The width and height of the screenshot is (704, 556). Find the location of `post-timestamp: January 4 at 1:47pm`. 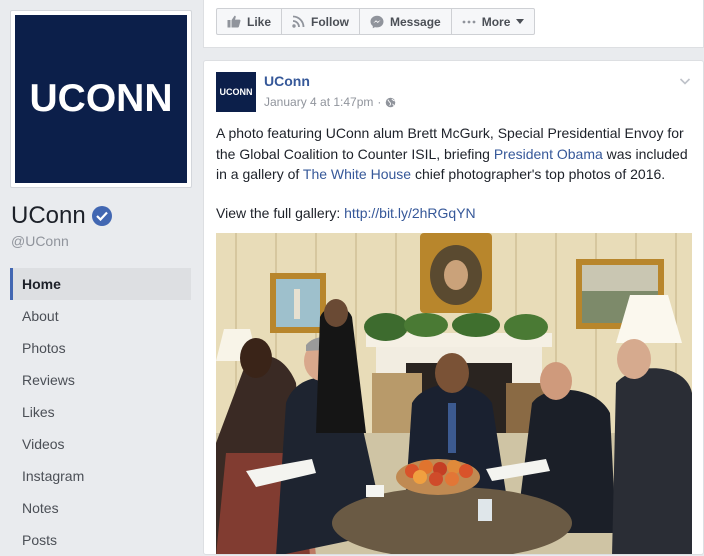

post-timestamp: January 4 at 1:47pm is located at coordinates (318, 102).